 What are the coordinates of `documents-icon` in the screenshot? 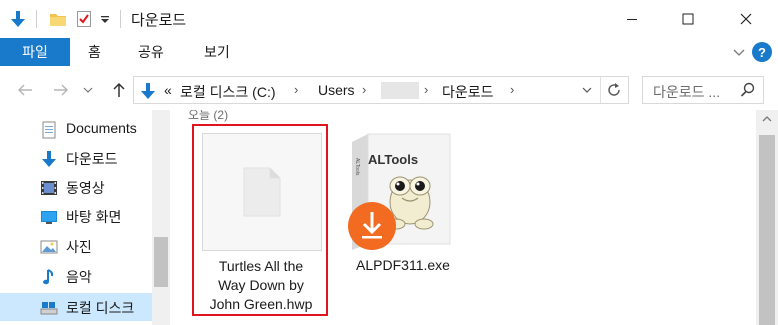 It's located at (49, 130).